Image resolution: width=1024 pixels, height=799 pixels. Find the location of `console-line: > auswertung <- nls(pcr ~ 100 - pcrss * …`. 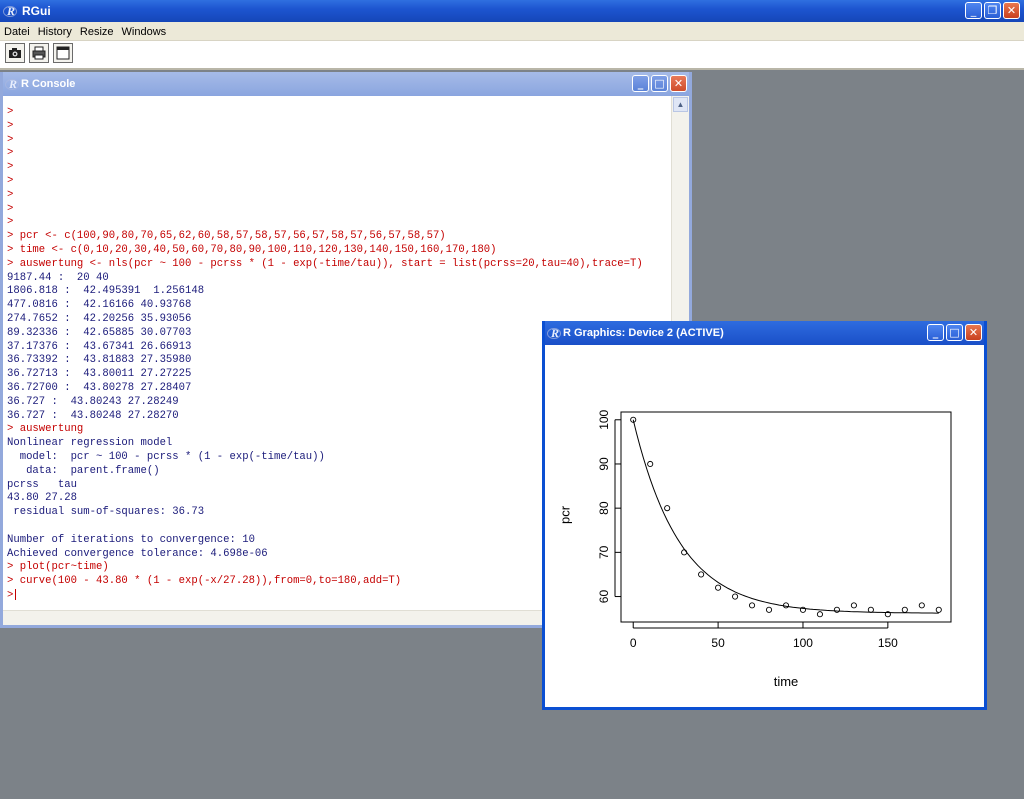

console-line: > auswertung <- nls(pcr ~ 100 - pcrss * … is located at coordinates (337, 265).